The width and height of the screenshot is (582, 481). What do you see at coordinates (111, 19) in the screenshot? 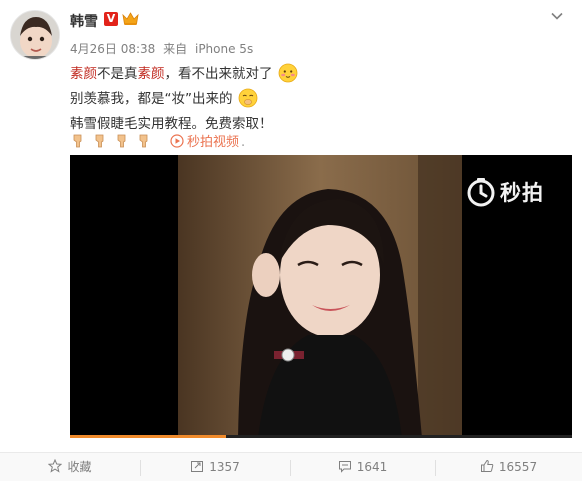
I see `verified-badge-icon: V` at bounding box center [111, 19].